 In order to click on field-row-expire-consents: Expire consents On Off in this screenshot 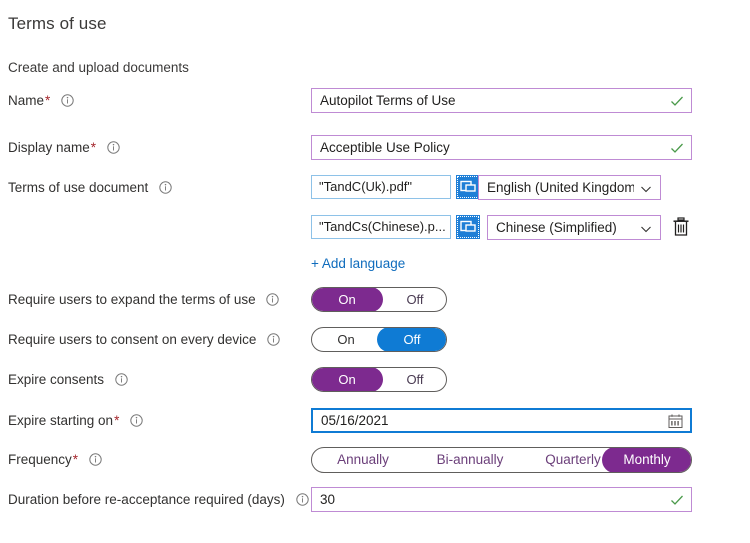, I will do `click(375, 380)`.